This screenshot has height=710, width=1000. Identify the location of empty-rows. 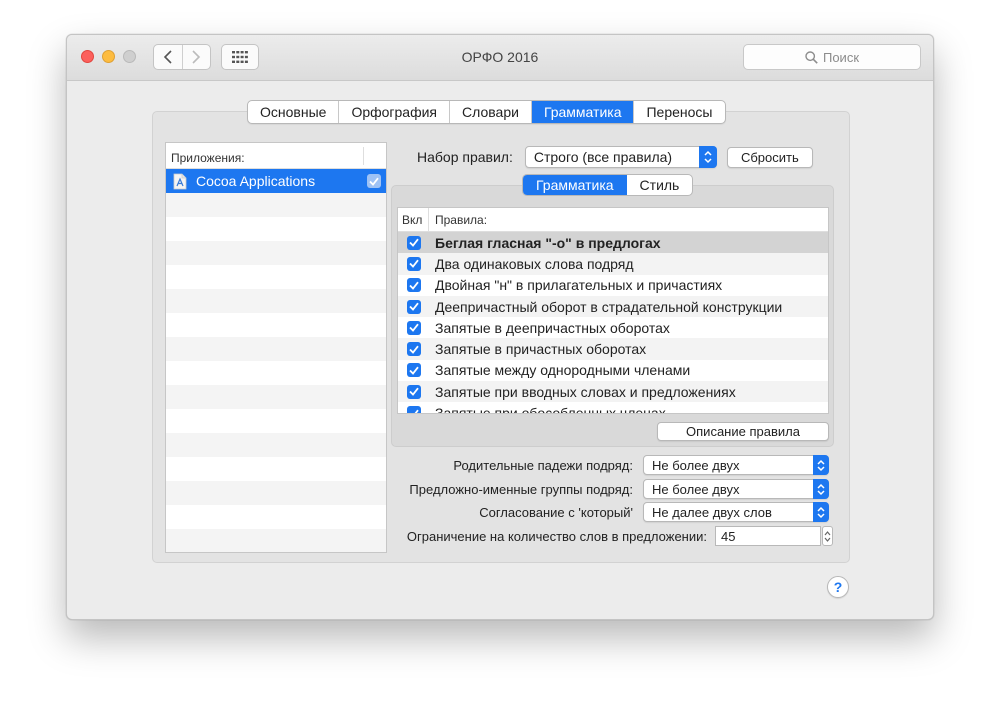
(276, 372).